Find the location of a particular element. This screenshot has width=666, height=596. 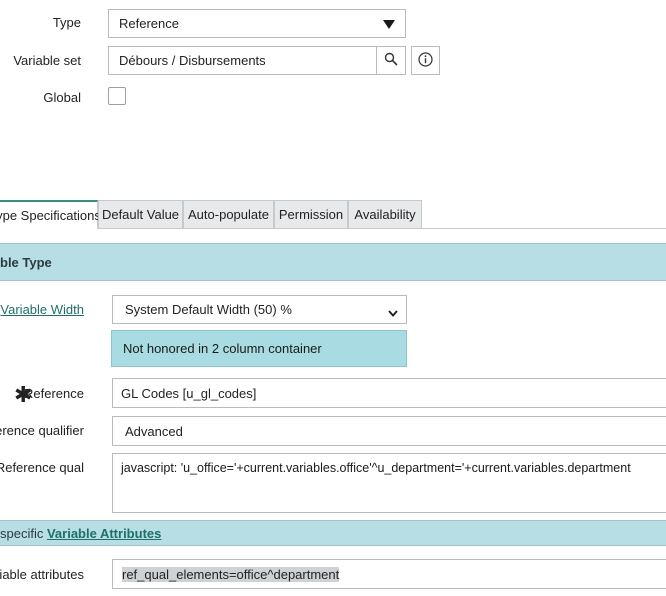

info-icon is located at coordinates (425, 60).